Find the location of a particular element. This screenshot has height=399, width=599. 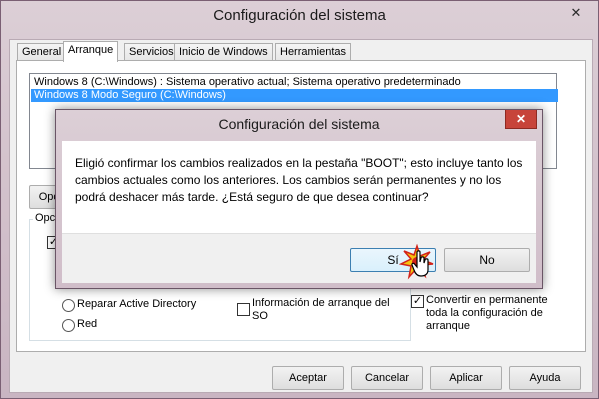

make-permanent-checkbox: ✓ is located at coordinates (417, 301).